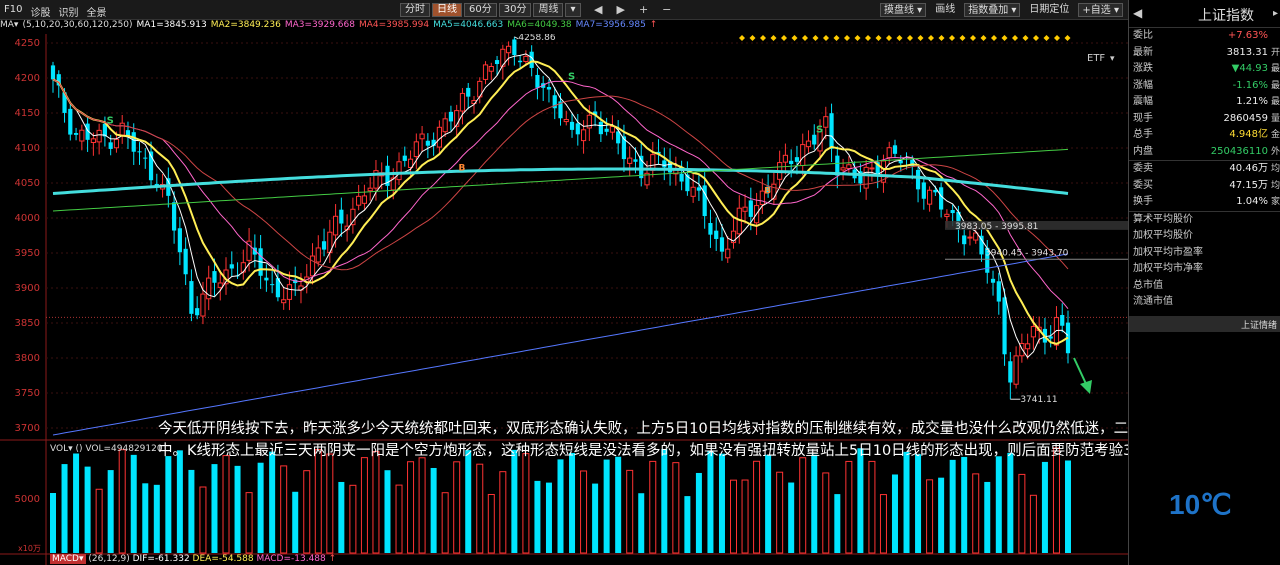 Image resolution: width=1280 pixels, height=565 pixels. Describe the element at coordinates (1249, 68) in the screenshot. I see `quote-value: ▼44.93` at that location.